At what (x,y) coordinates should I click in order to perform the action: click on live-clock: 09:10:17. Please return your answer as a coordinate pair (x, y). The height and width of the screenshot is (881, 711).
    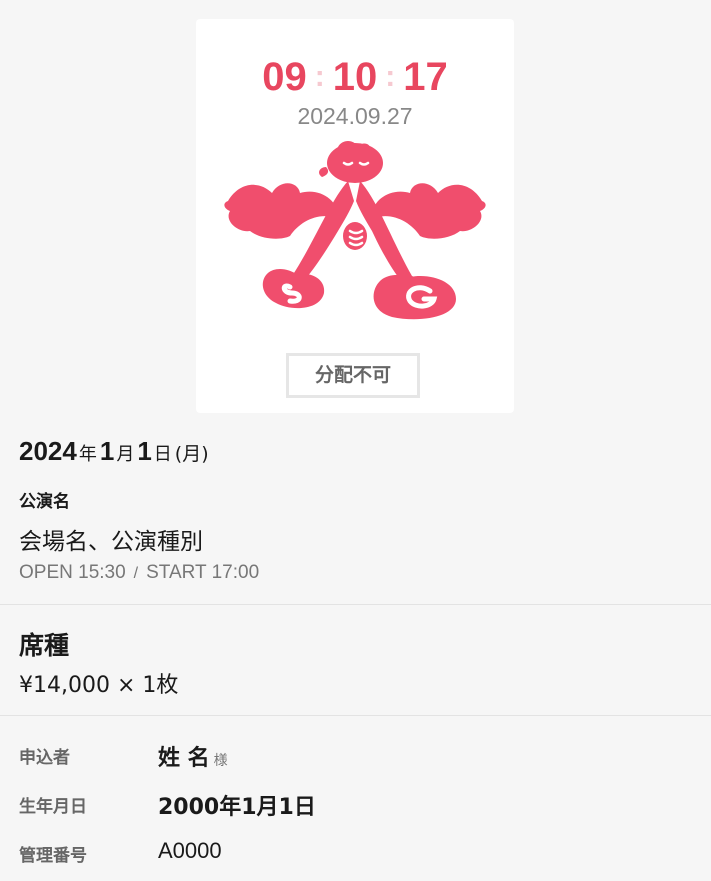
    Looking at the image, I should click on (355, 79).